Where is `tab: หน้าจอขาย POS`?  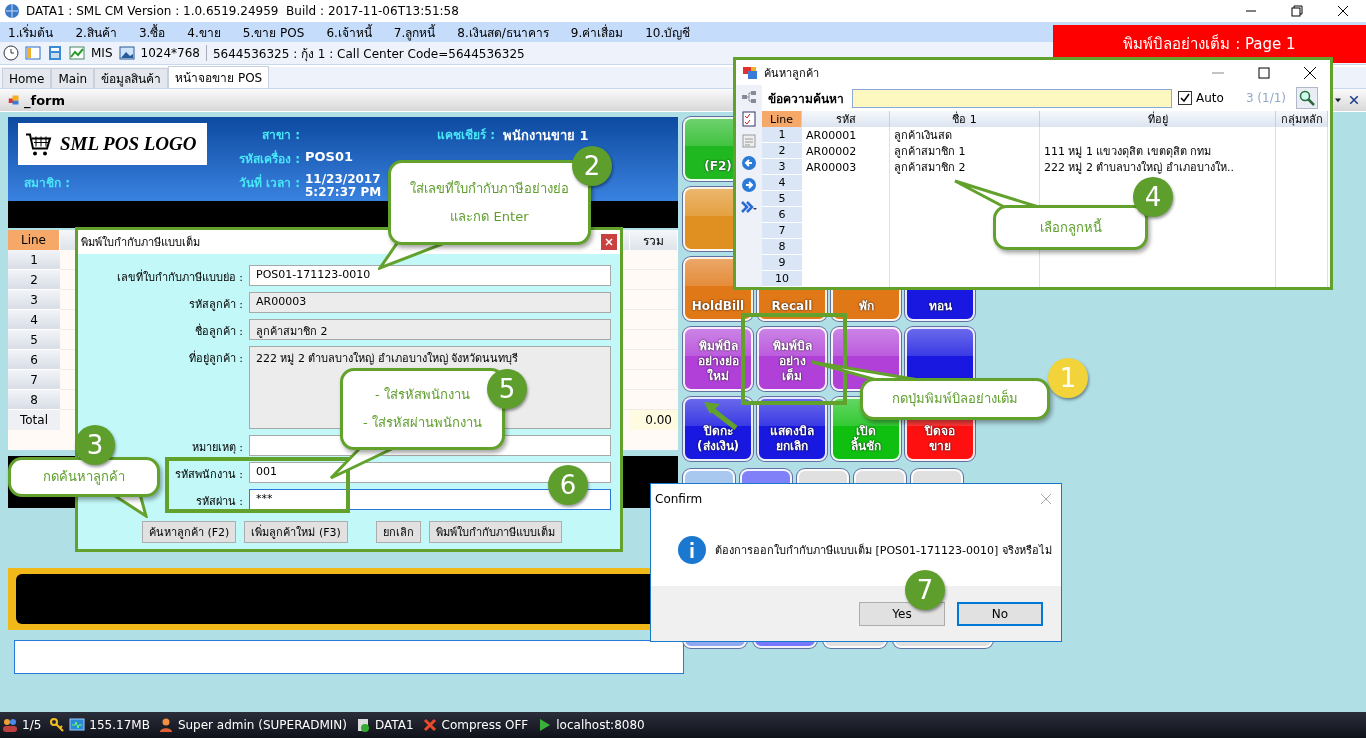
tab: หน้าจอขาย POS is located at coordinates (219, 77).